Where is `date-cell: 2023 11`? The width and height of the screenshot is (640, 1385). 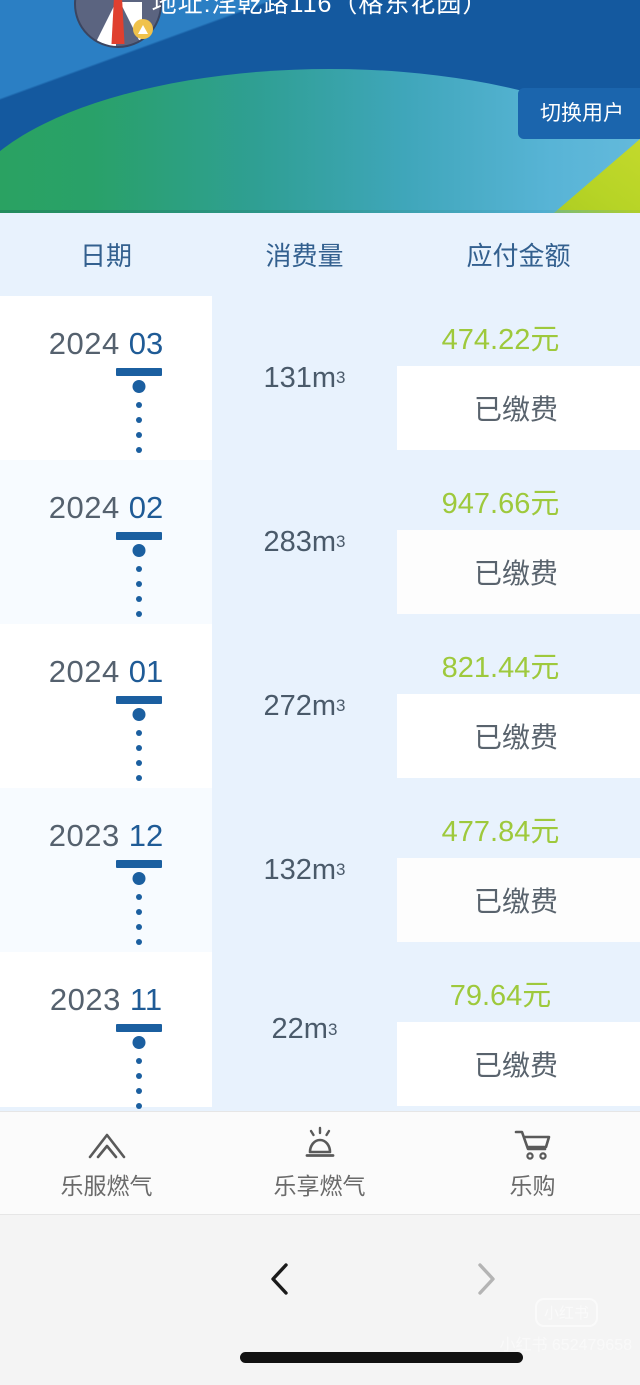
date-cell: 2023 11 is located at coordinates (106, 1030).